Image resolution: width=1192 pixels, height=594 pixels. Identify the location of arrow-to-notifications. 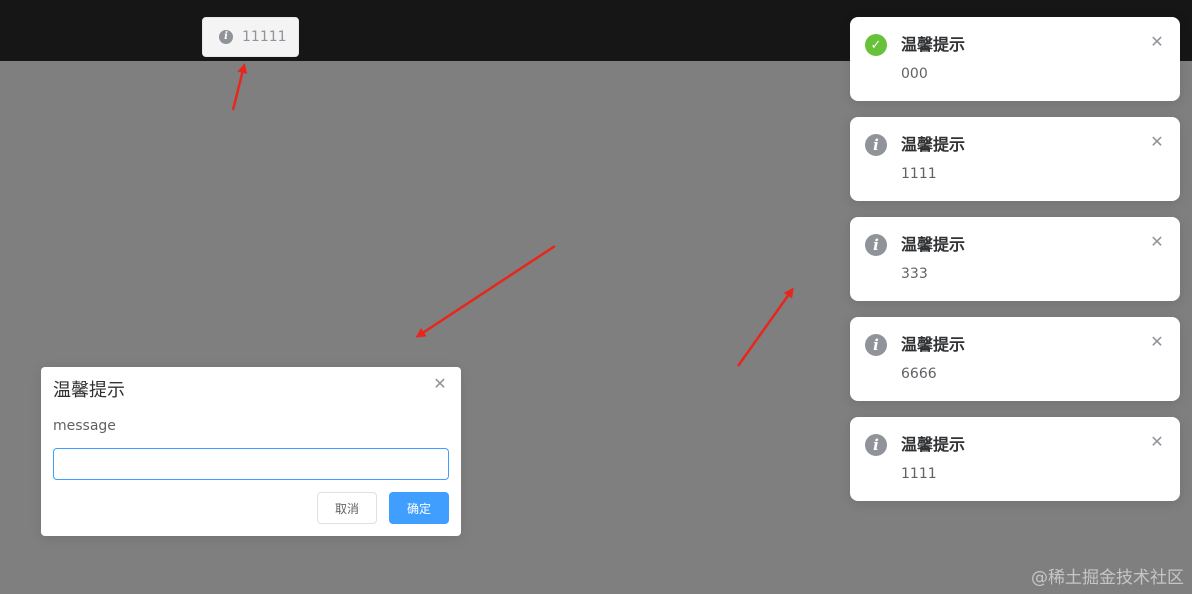
(765, 327).